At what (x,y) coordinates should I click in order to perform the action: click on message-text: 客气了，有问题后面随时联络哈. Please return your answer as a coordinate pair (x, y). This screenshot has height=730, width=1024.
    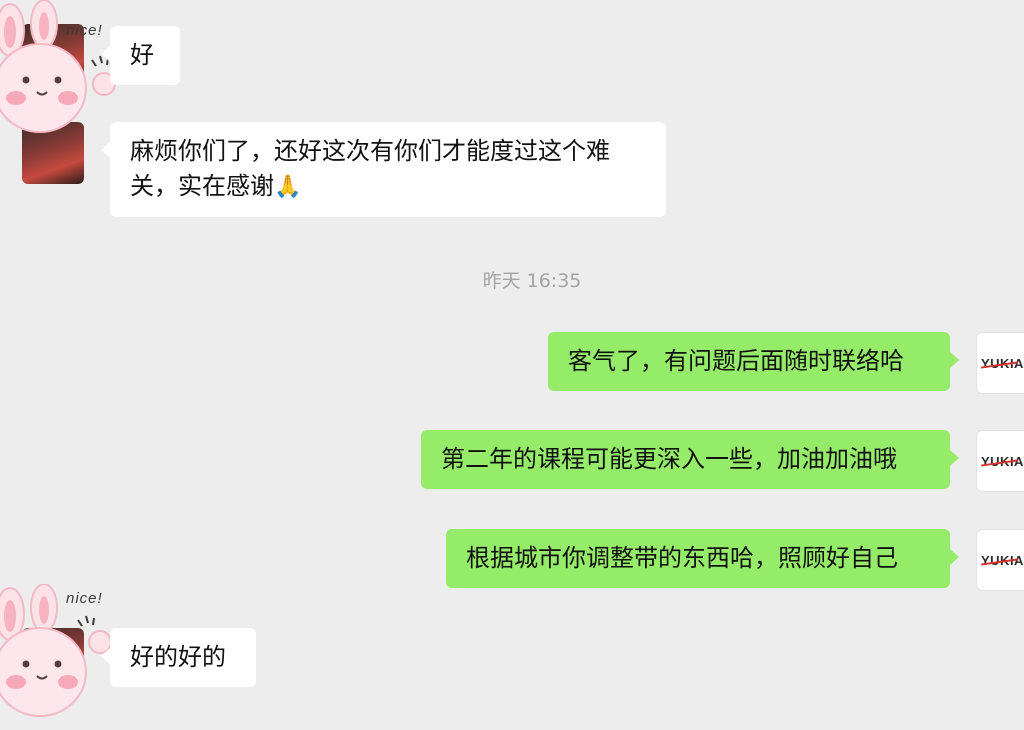
    Looking at the image, I should click on (736, 361).